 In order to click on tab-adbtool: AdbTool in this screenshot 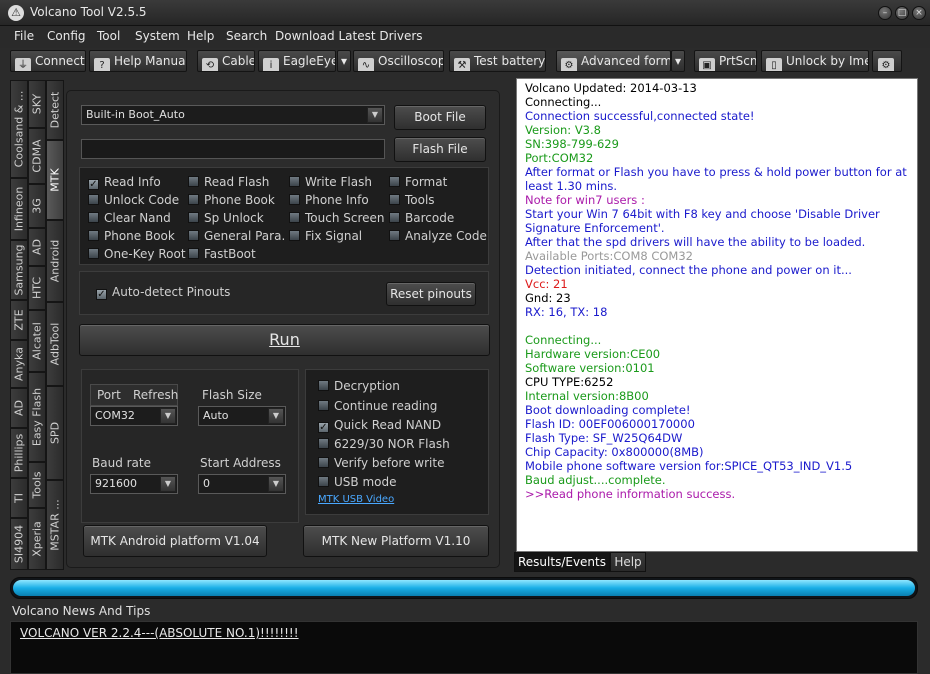, I will do `click(55, 344)`.